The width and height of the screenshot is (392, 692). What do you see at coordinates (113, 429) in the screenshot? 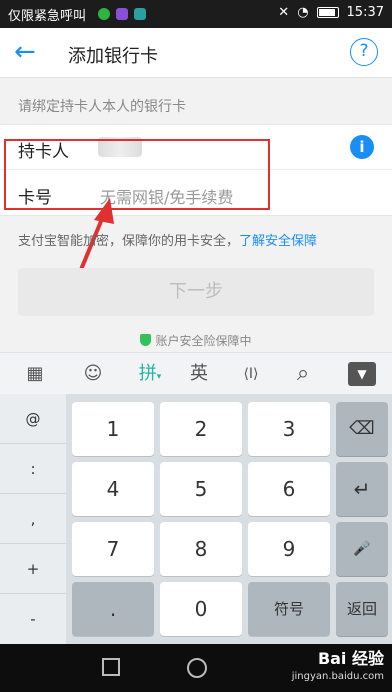
I see `digit-key-1: 1` at bounding box center [113, 429].